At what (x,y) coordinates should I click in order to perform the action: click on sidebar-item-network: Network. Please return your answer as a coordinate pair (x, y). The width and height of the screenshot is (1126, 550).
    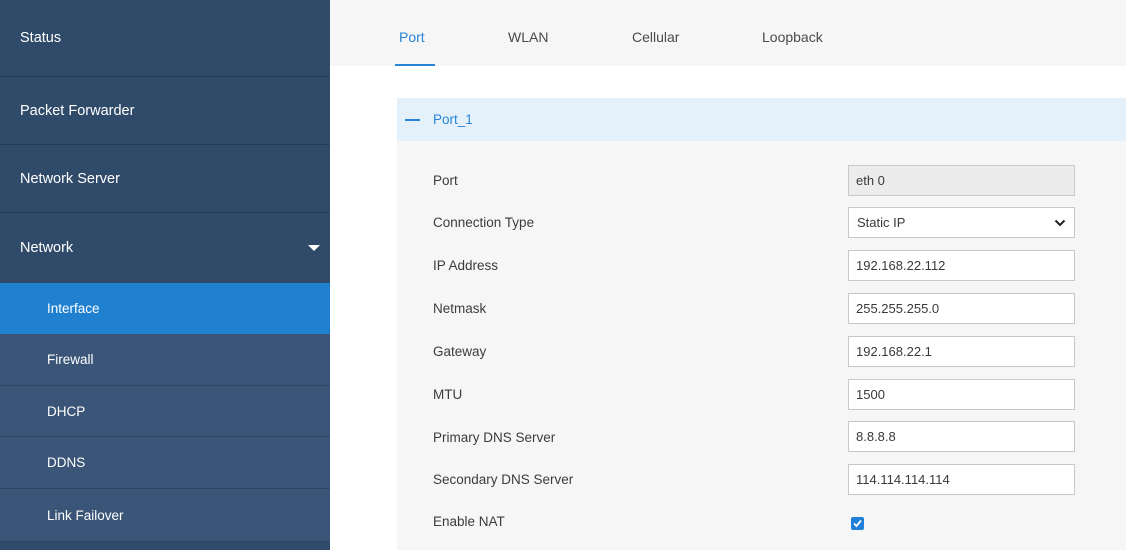
    Looking at the image, I should click on (165, 248).